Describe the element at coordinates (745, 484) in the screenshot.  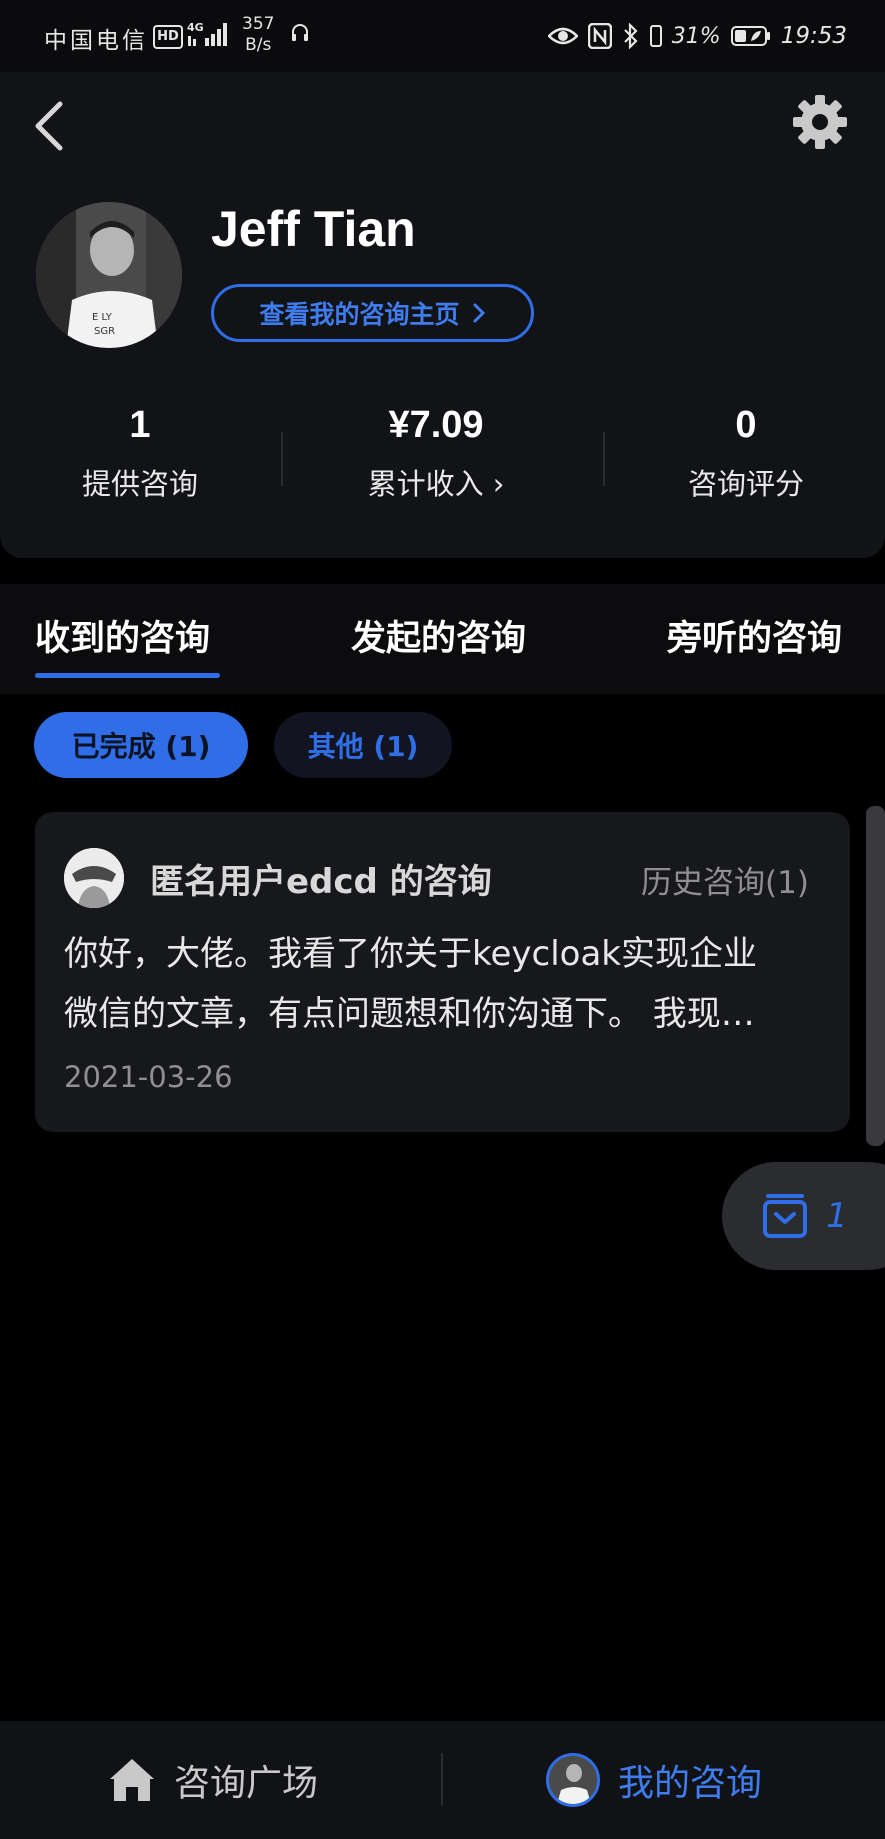
I see `stat-label: 咨询评分` at that location.